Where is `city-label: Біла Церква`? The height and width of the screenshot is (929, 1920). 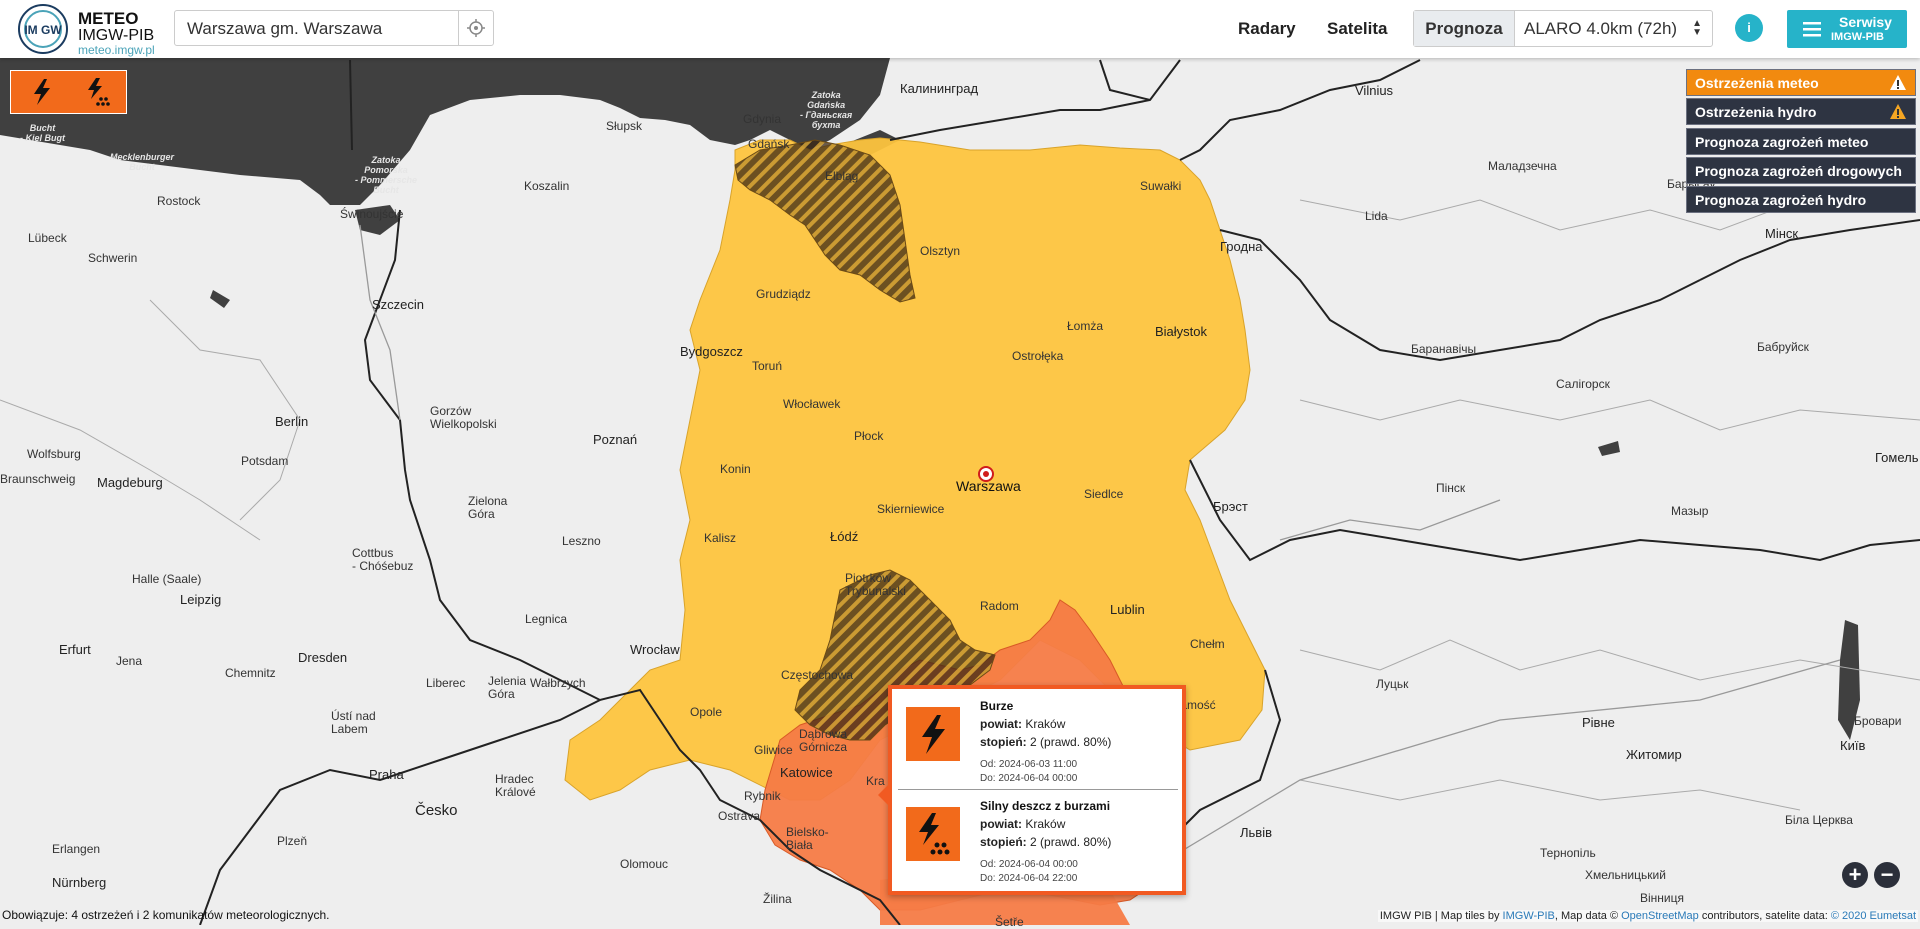 city-label: Біла Церква is located at coordinates (1819, 820).